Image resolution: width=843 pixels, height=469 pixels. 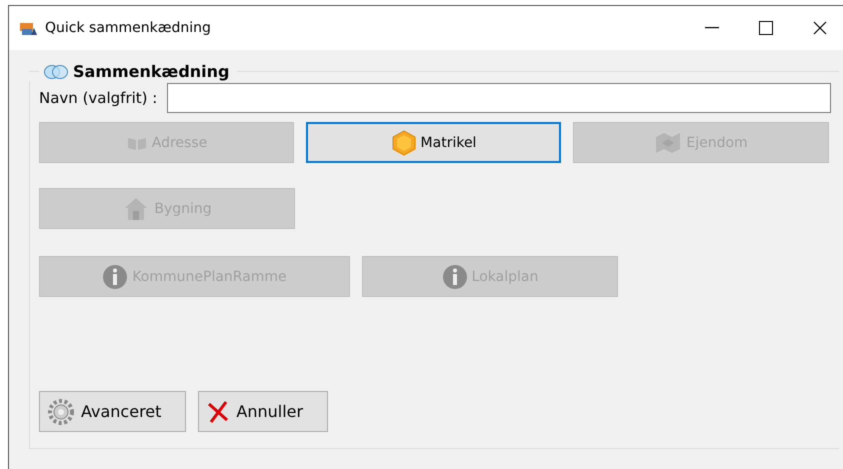 What do you see at coordinates (263, 411) in the screenshot?
I see `action-button: Annuller` at bounding box center [263, 411].